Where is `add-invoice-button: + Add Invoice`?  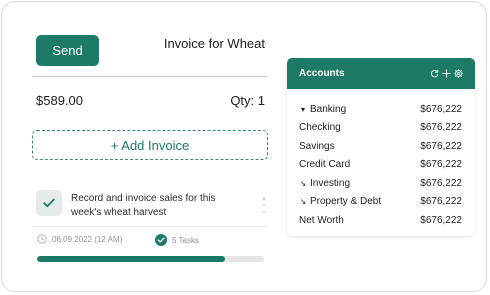
add-invoice-button: + Add Invoice is located at coordinates (150, 145).